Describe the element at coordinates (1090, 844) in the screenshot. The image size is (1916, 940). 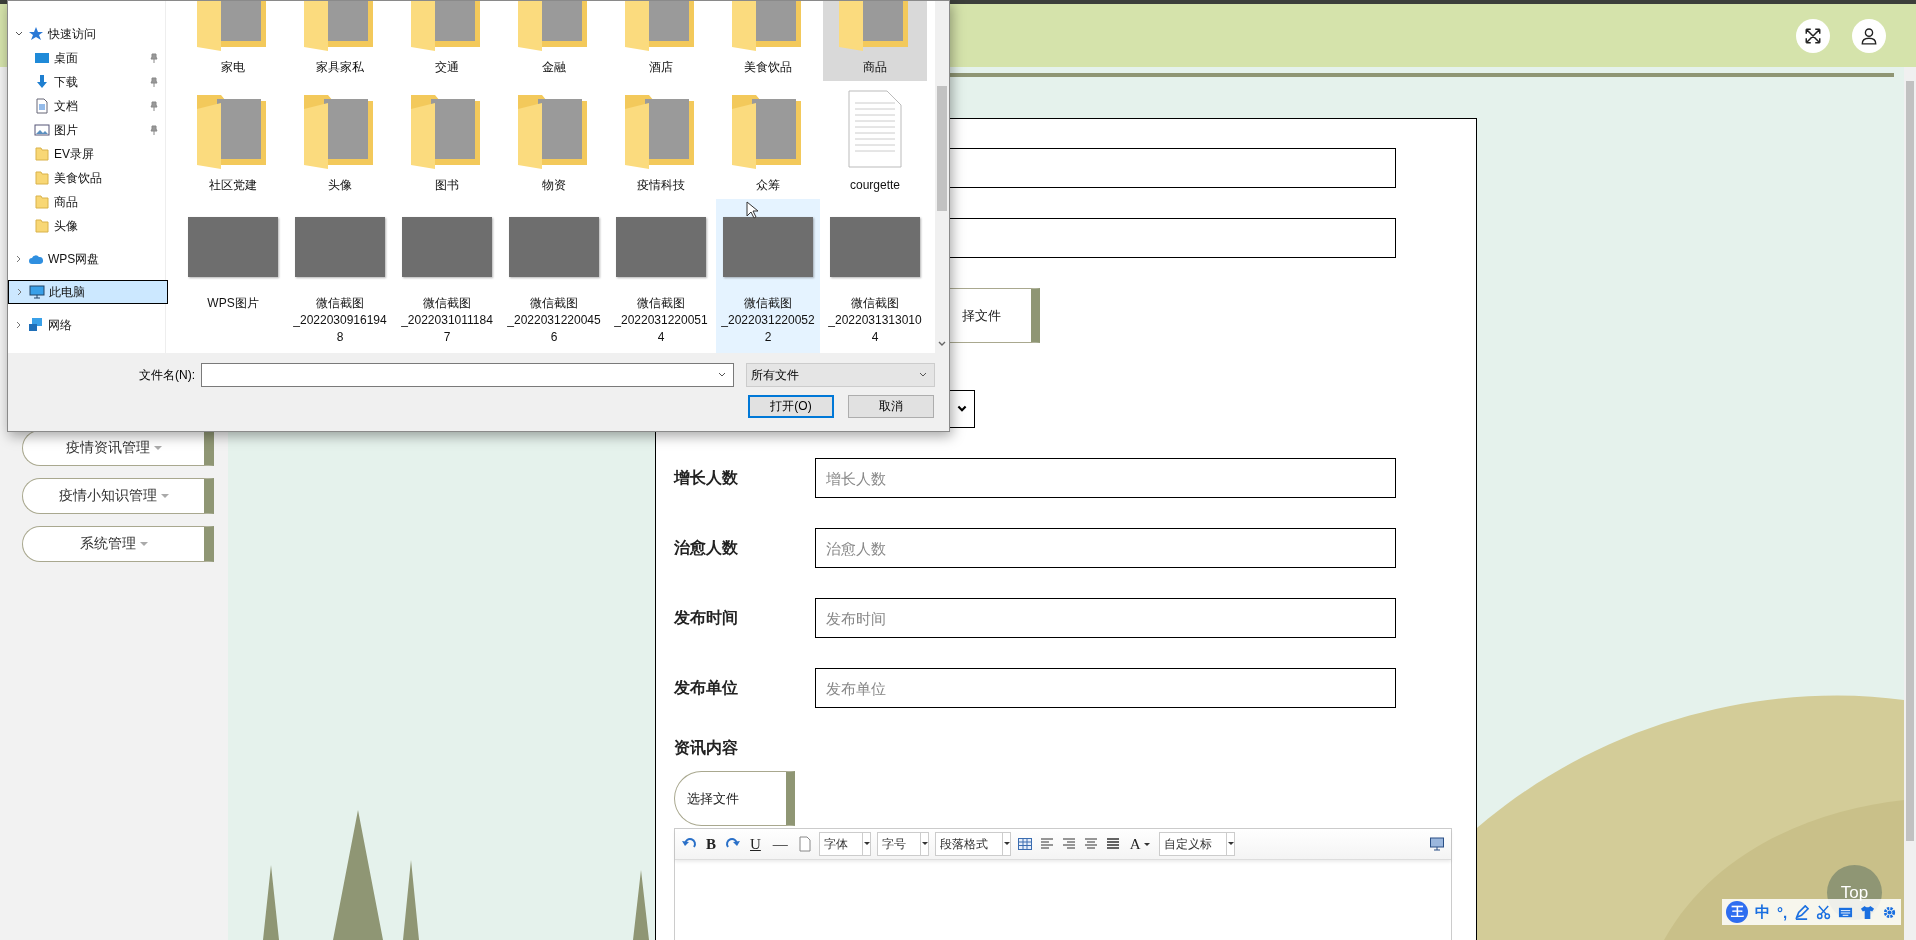
I see `align-center-icon` at that location.